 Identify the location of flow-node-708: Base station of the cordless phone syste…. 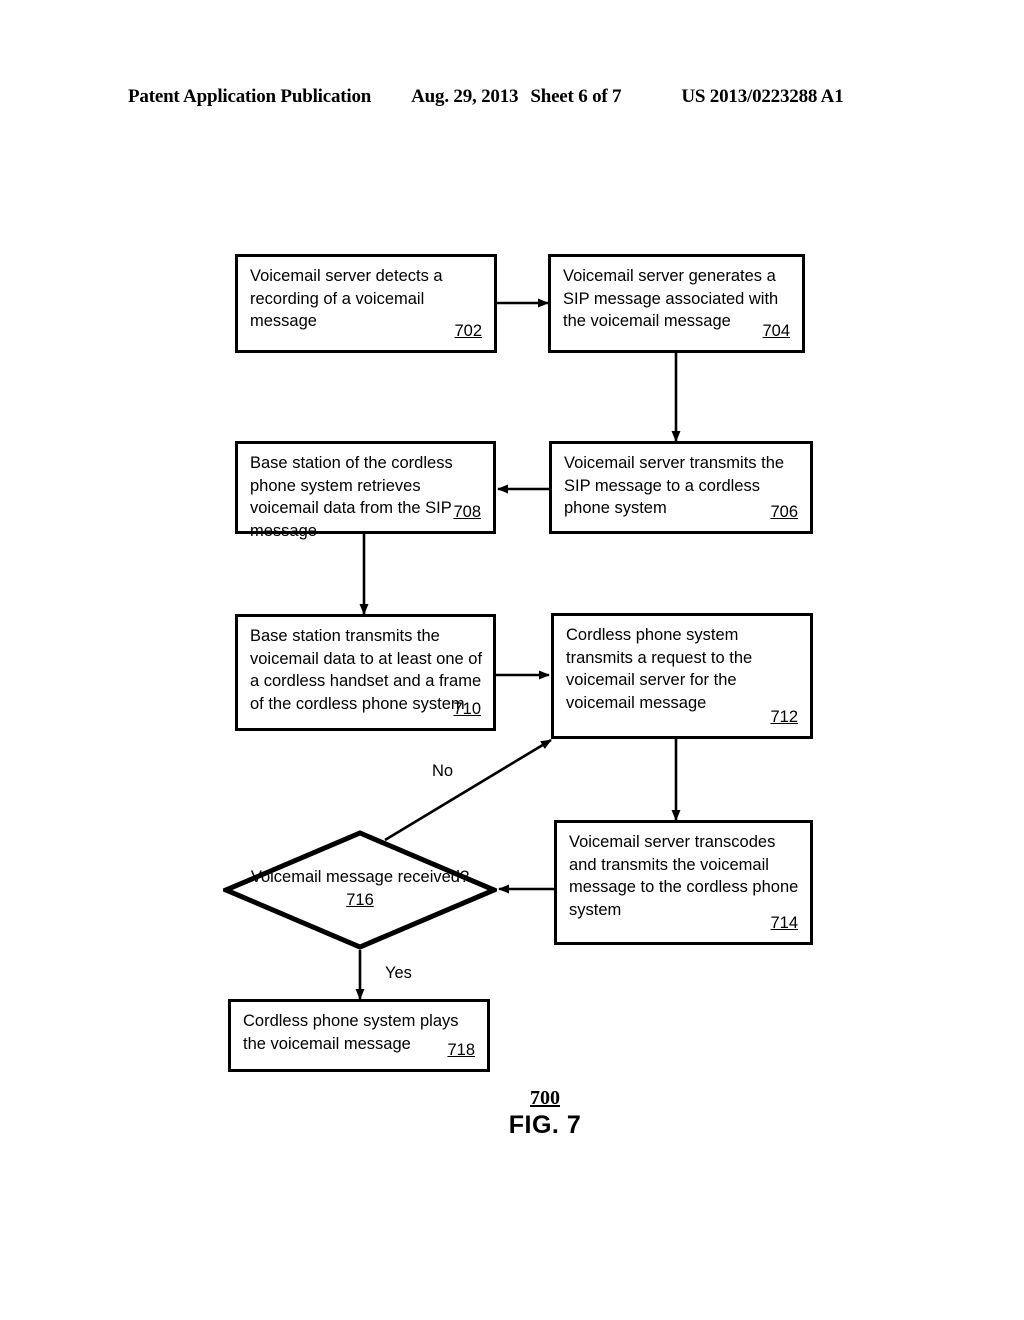
(365, 490).